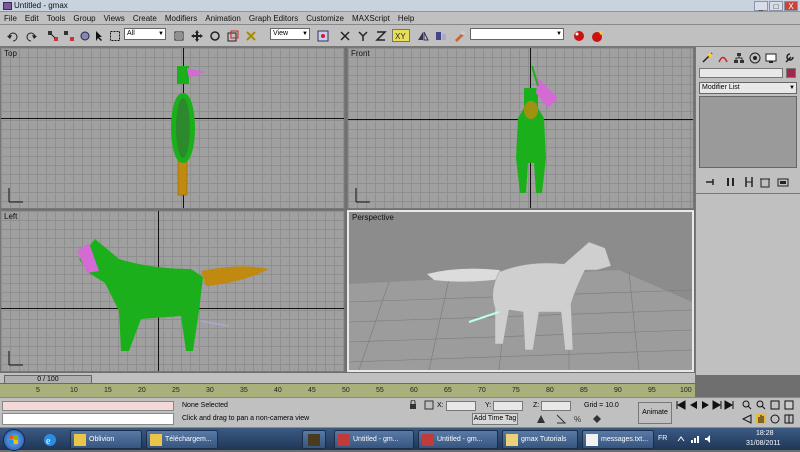  What do you see at coordinates (232, 35) in the screenshot?
I see `scale-icon` at bounding box center [232, 35].